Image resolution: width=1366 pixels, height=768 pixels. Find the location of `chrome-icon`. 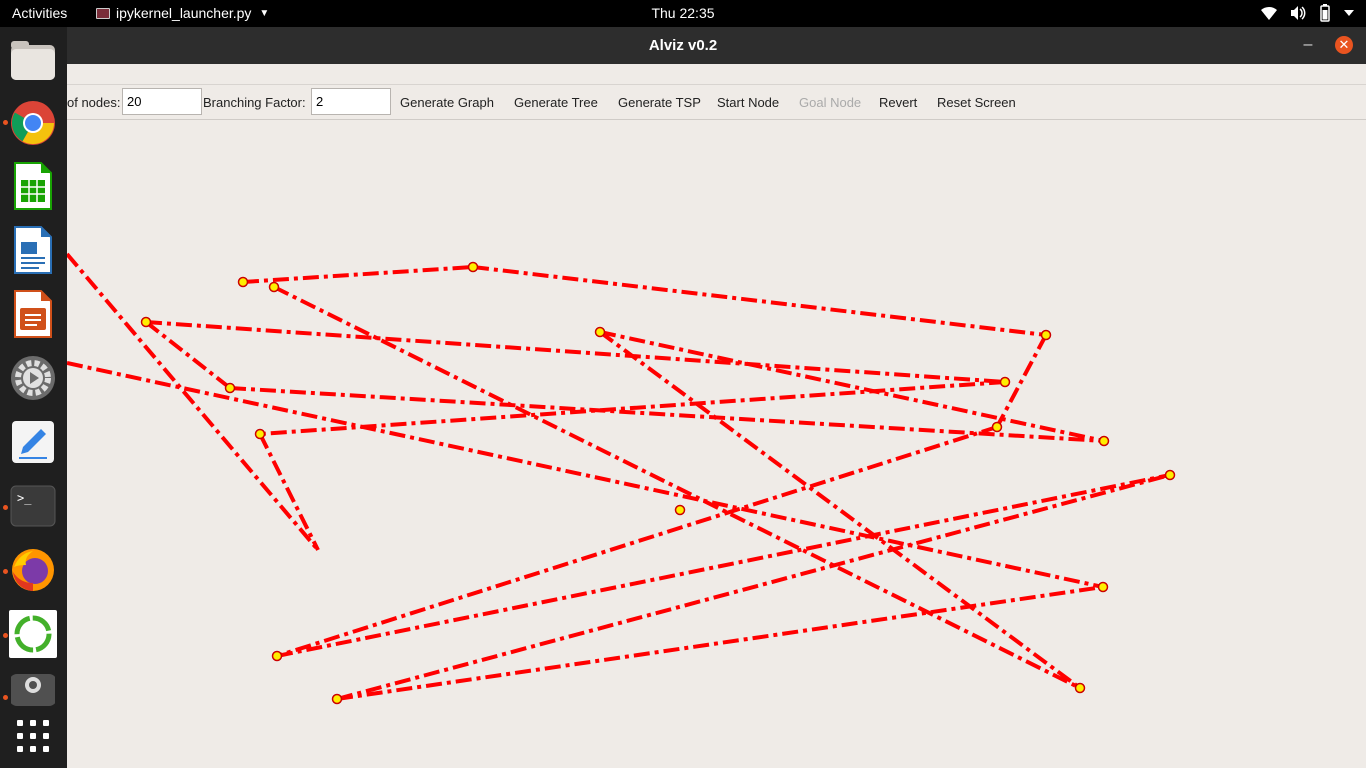

chrome-icon is located at coordinates (33, 123).